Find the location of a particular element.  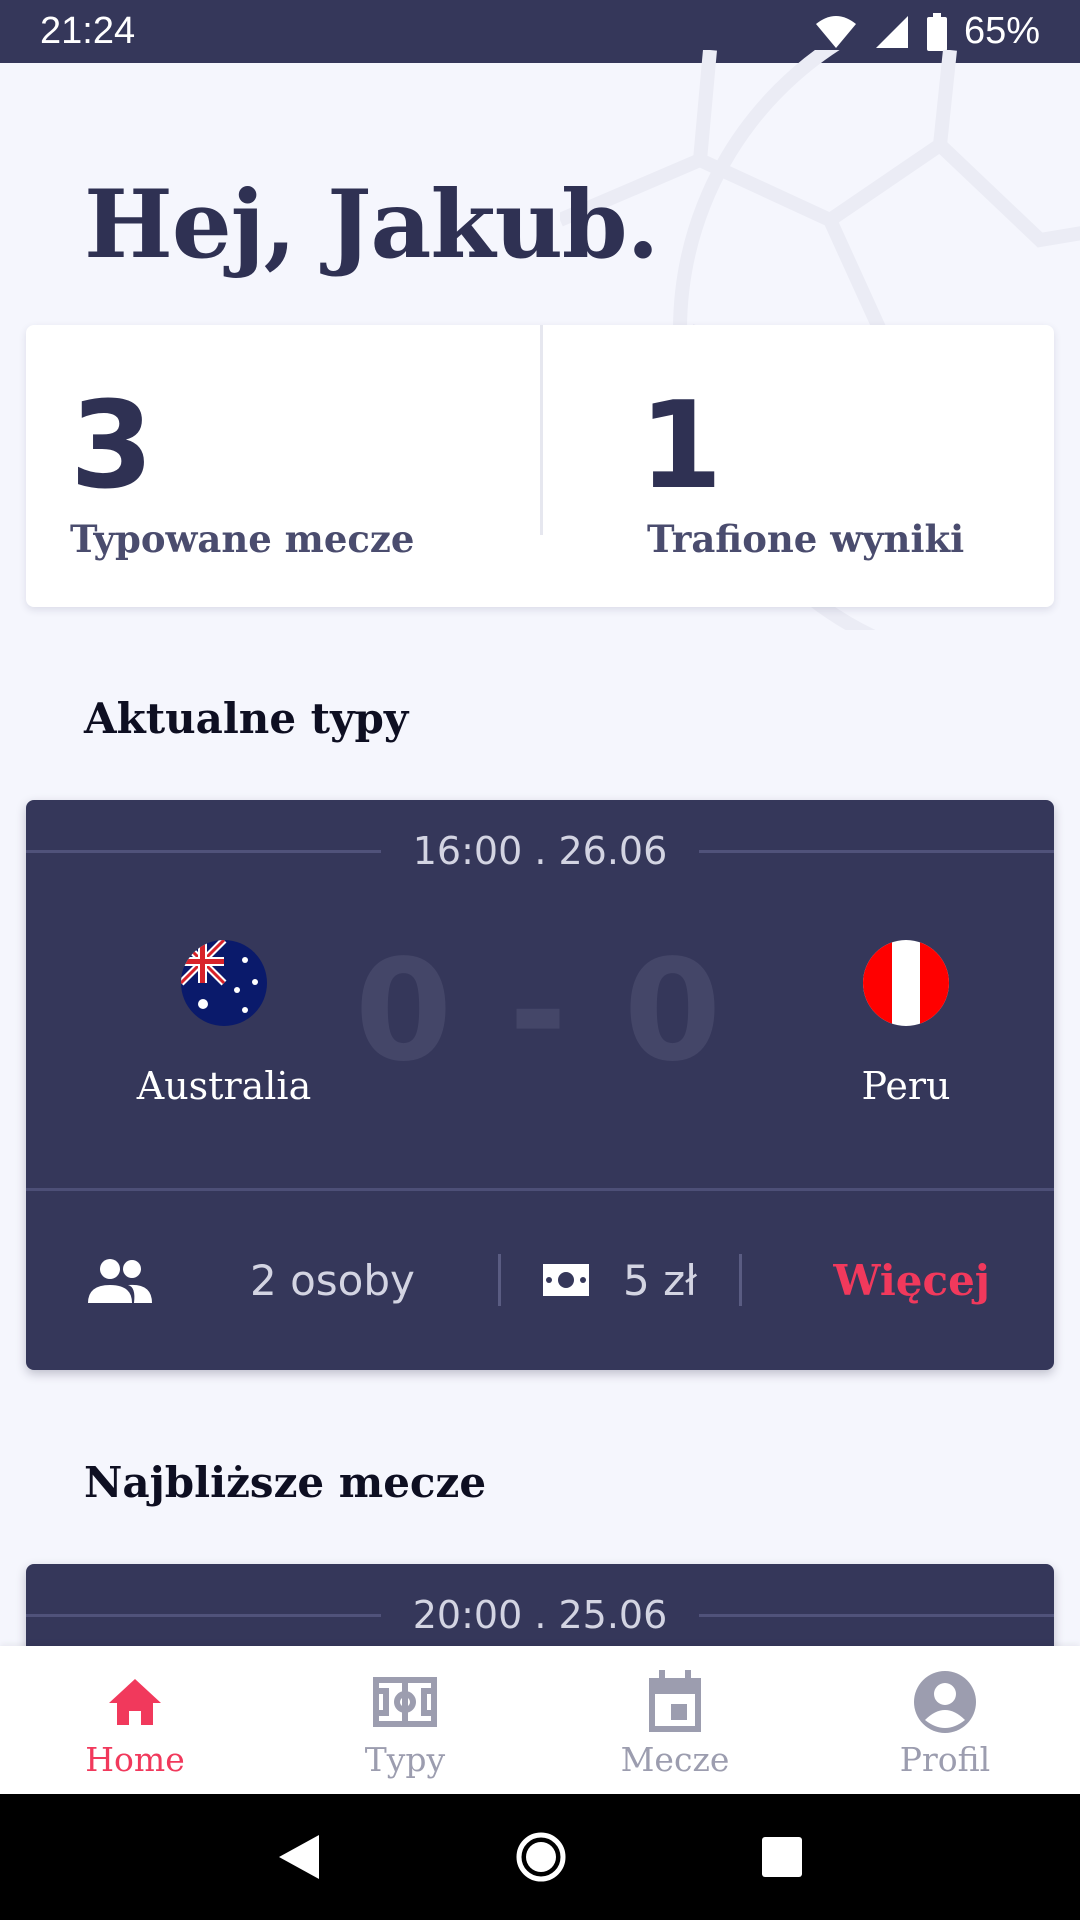

system-navigation-bar is located at coordinates (540, 1857).